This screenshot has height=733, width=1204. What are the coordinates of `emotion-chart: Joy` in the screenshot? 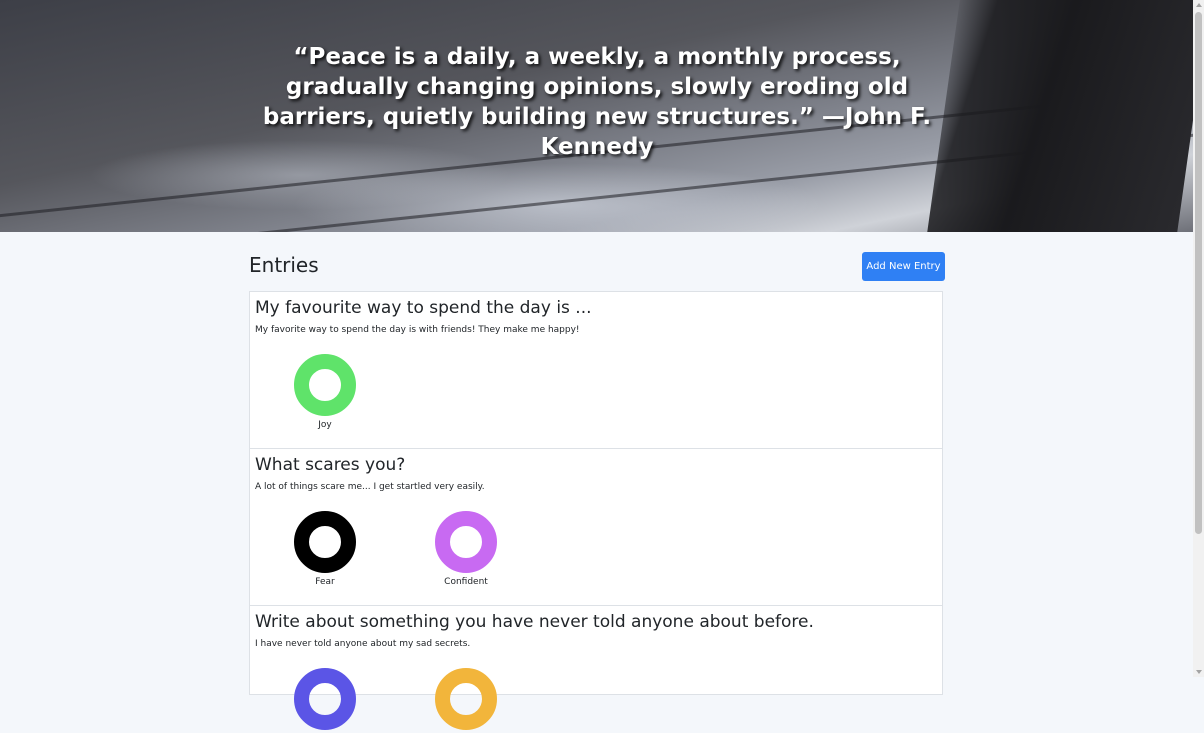 It's located at (325, 392).